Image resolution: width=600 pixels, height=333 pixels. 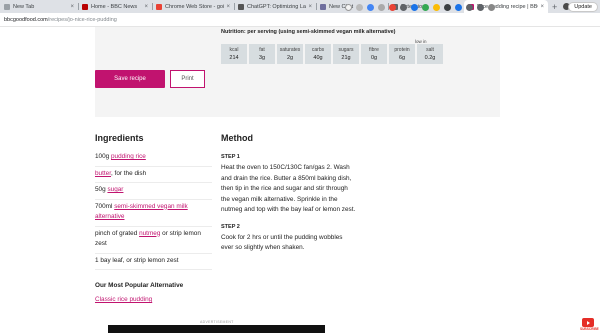 I want to click on ingredient-link: nutmeg, so click(x=149, y=233).